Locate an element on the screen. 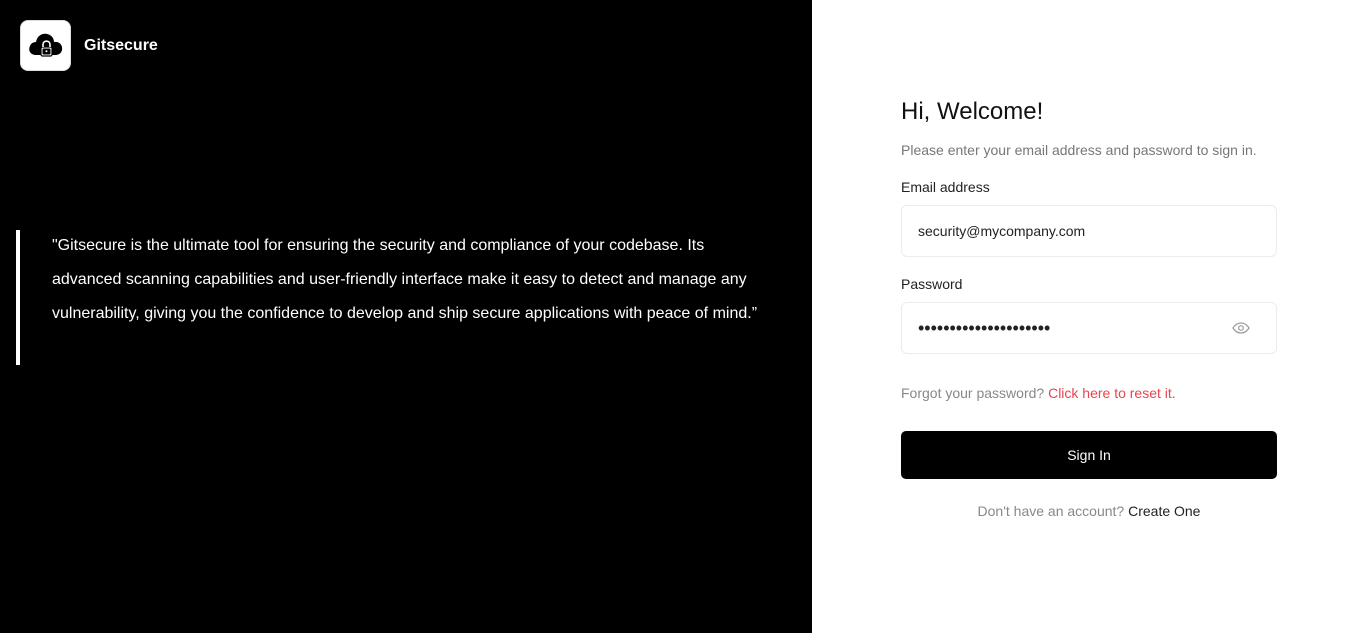 The width and height of the screenshot is (1366, 633). quote-accent-bar is located at coordinates (18, 297).